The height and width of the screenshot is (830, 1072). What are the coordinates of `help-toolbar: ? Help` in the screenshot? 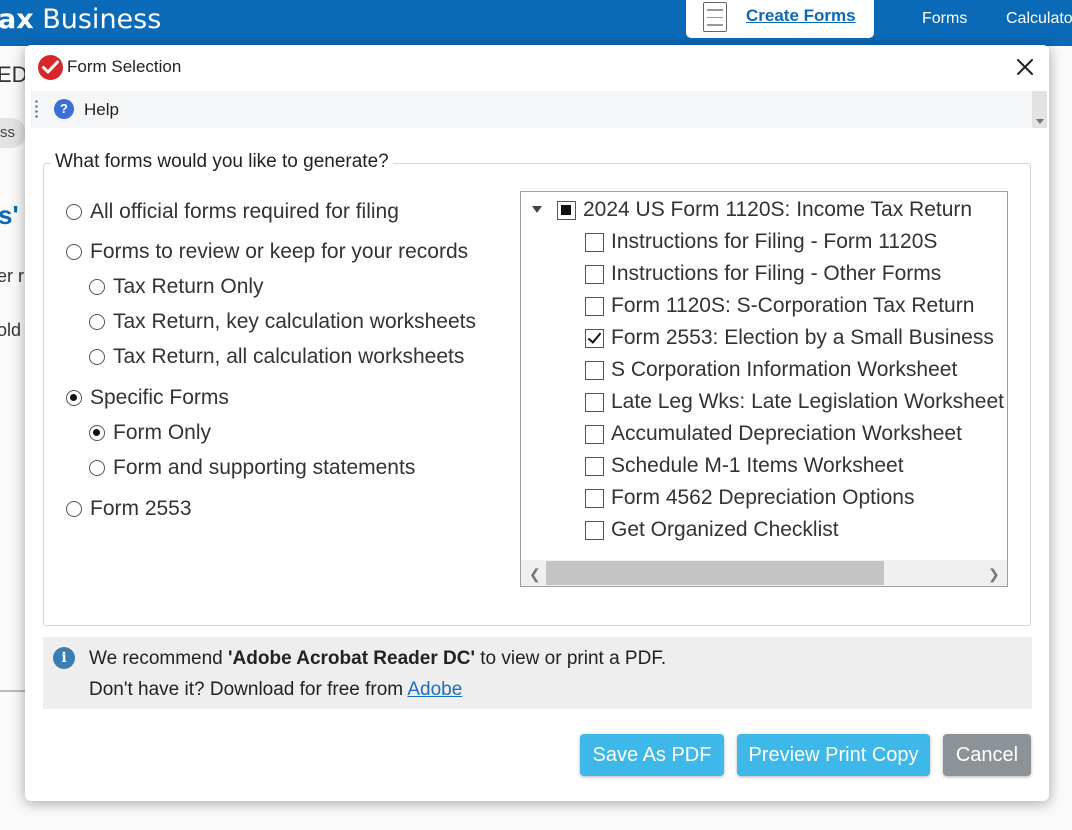 It's located at (539, 109).